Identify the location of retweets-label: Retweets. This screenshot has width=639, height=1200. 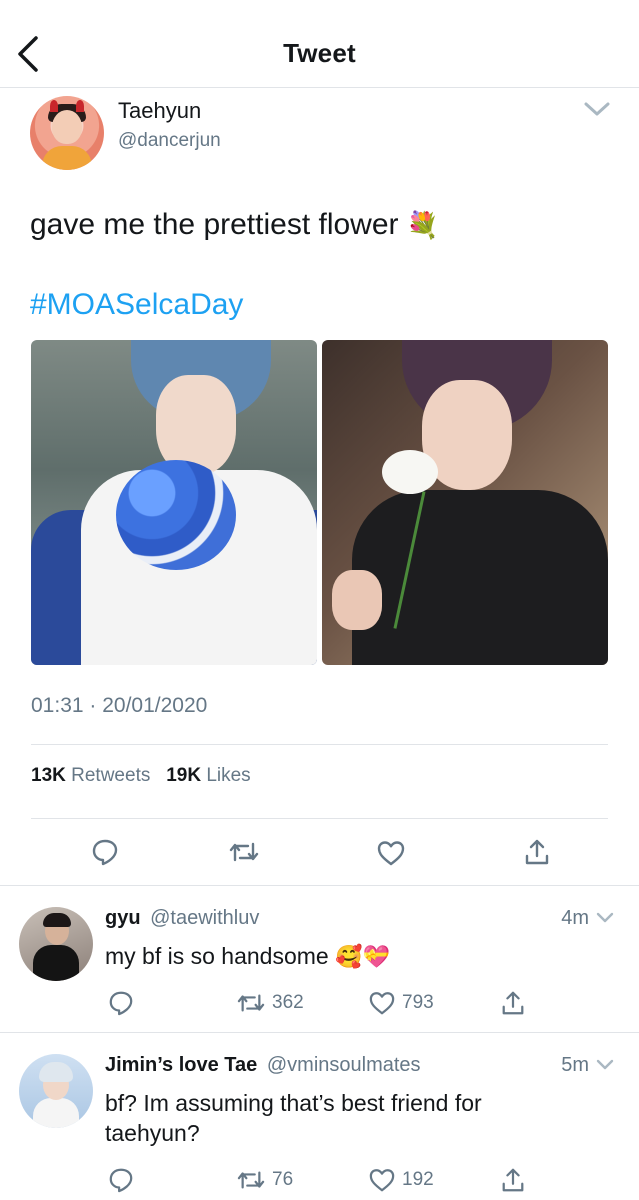
(110, 775).